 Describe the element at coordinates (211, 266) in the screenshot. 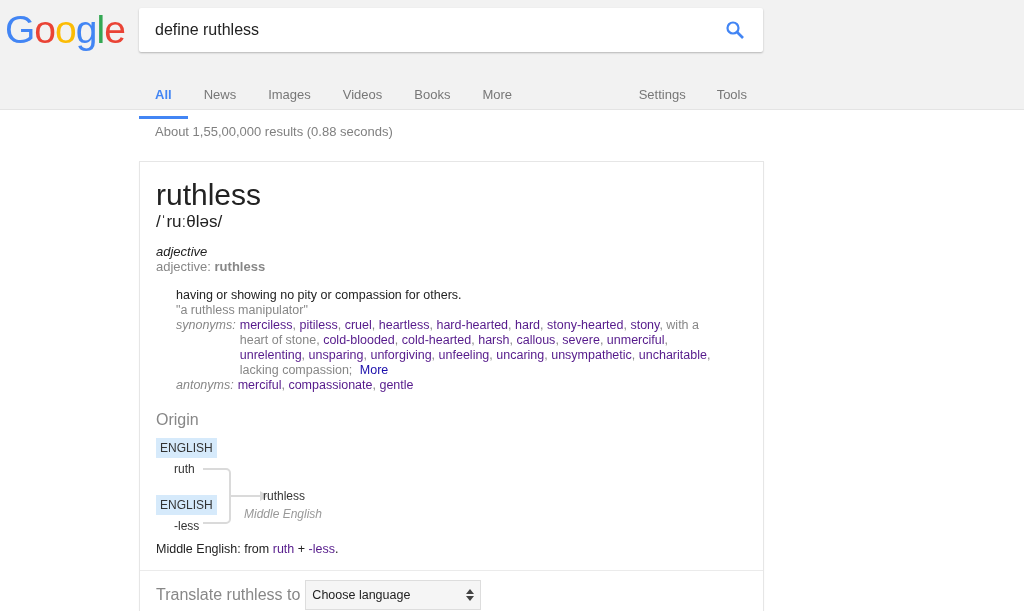

I see `word-forms: adjective: ruthless` at that location.